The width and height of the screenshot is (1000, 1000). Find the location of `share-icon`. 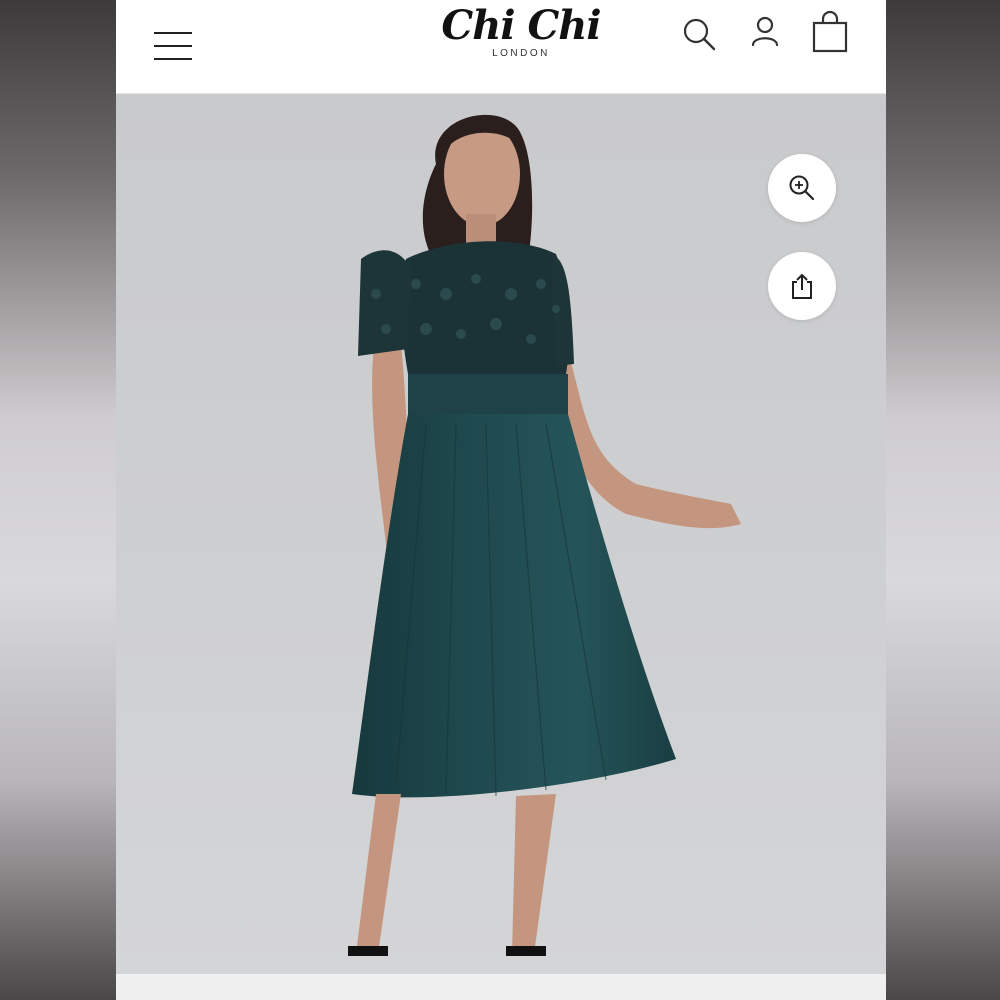

share-icon is located at coordinates (802, 286).